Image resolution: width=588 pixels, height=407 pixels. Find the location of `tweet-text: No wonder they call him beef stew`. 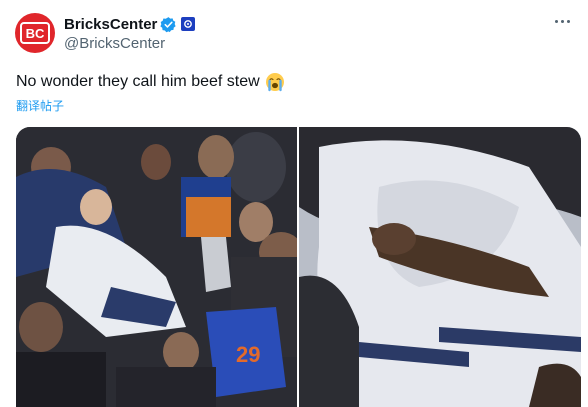

tweet-text: No wonder they call him beef stew is located at coordinates (150, 82).